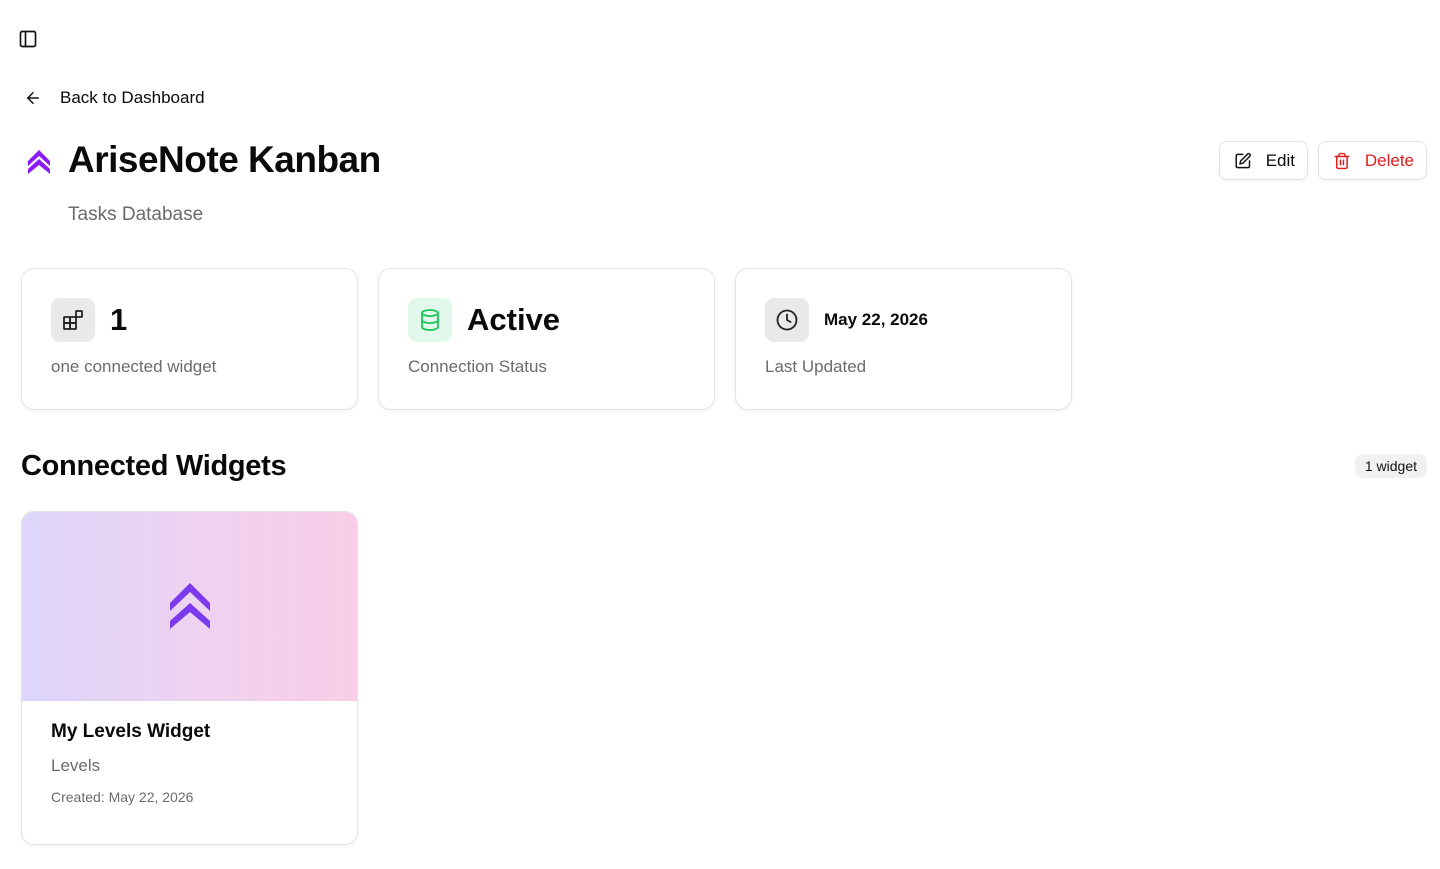 The height and width of the screenshot is (869, 1440). Describe the element at coordinates (76, 765) in the screenshot. I see `widget-type: Levels` at that location.